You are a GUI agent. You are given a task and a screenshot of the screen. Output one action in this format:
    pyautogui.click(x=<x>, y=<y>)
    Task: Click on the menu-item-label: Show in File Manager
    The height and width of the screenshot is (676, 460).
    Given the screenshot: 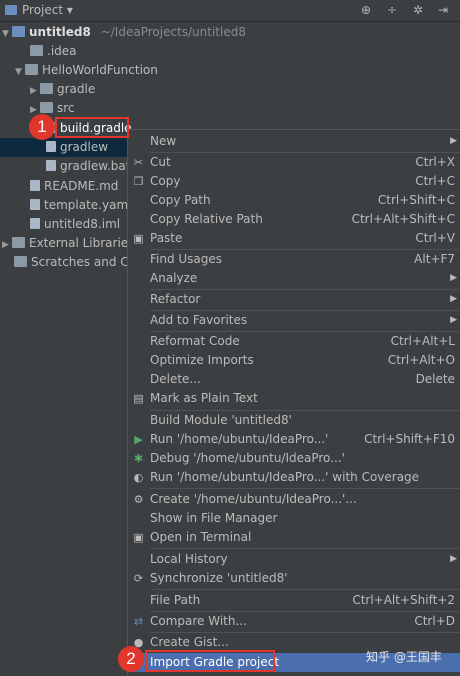 What is the action you would take?
    pyautogui.click(x=214, y=518)
    